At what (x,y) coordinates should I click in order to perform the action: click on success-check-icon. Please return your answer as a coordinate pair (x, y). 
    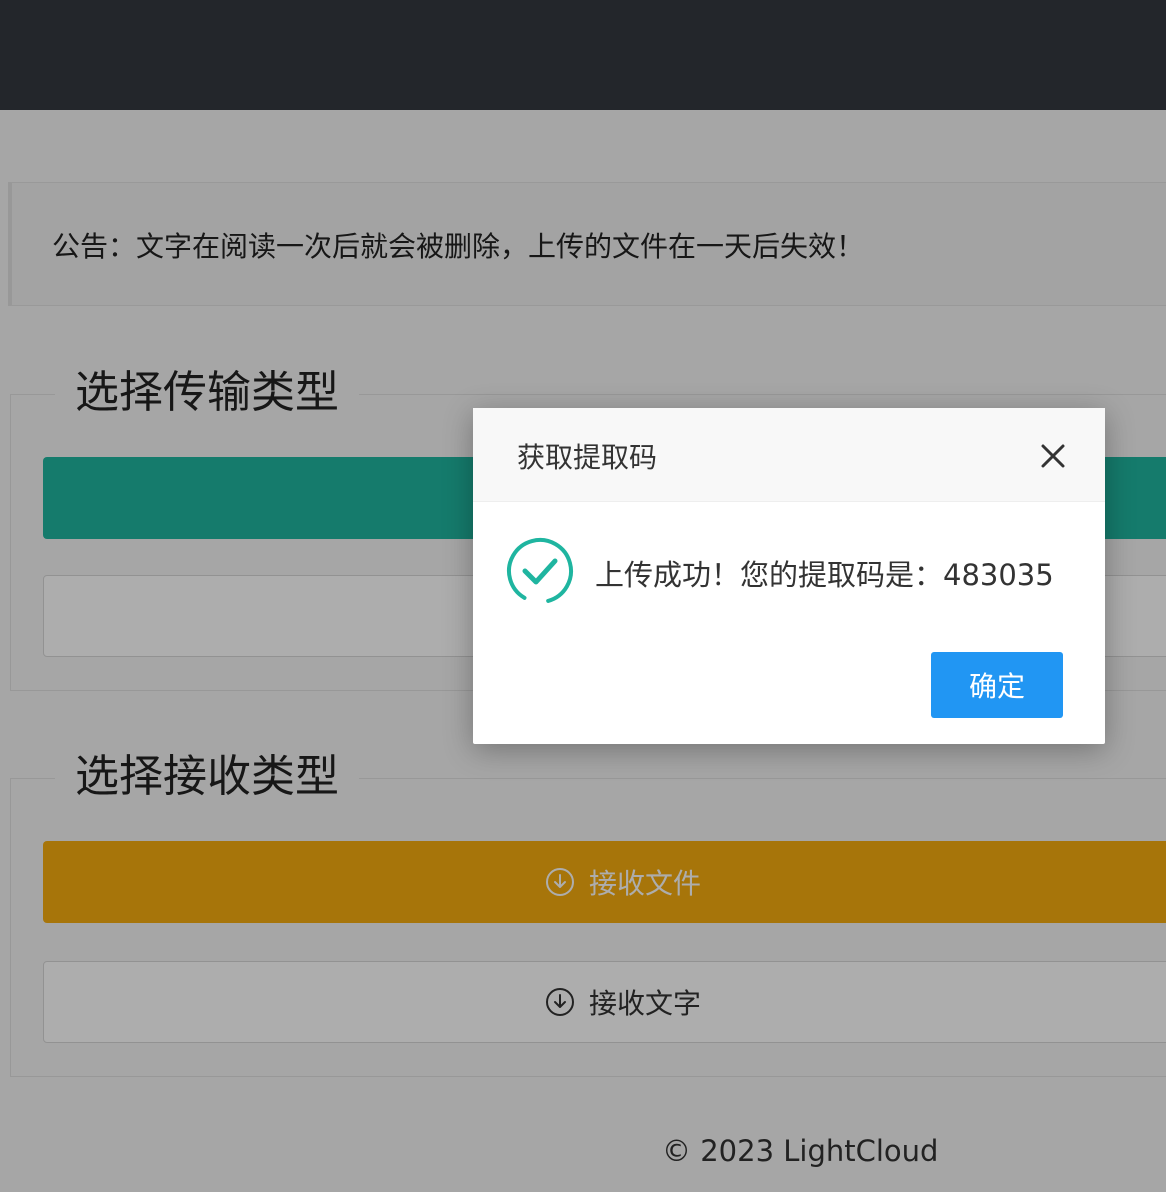
    Looking at the image, I should click on (540, 571).